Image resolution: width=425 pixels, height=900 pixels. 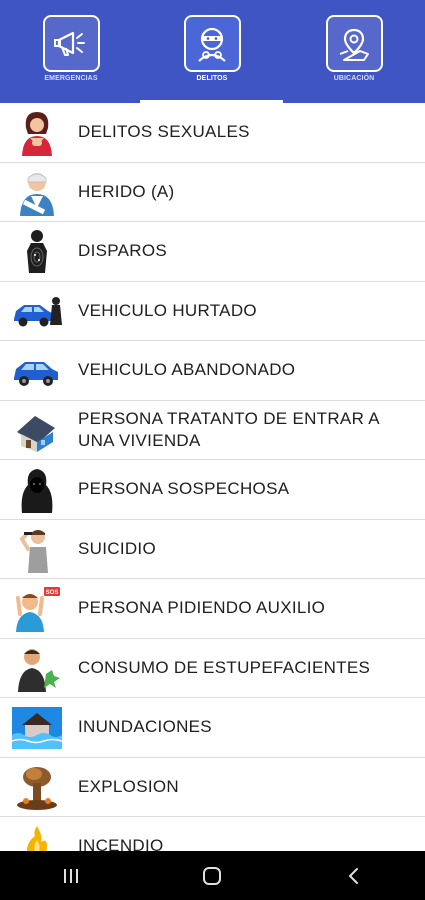 I want to click on gun-to-head-icon, so click(x=37, y=549).